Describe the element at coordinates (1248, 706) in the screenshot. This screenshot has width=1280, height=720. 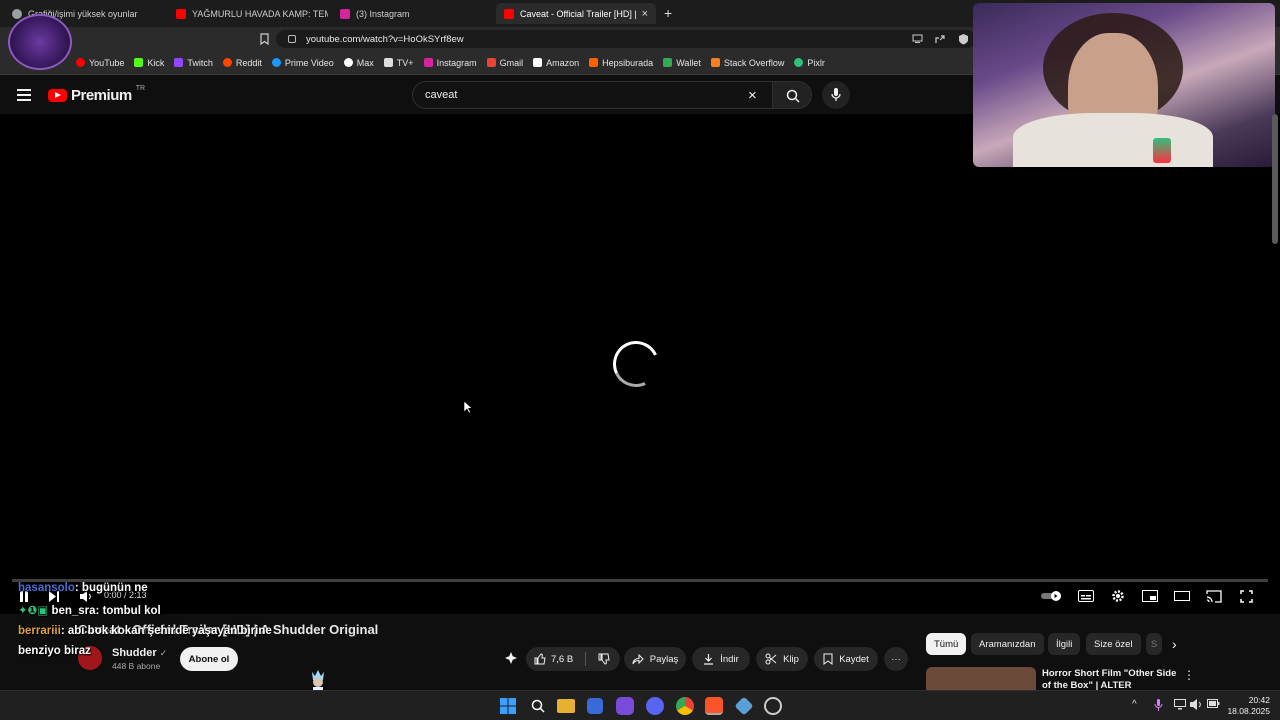
I see `system-clock: 20:42 18.08.2025` at that location.